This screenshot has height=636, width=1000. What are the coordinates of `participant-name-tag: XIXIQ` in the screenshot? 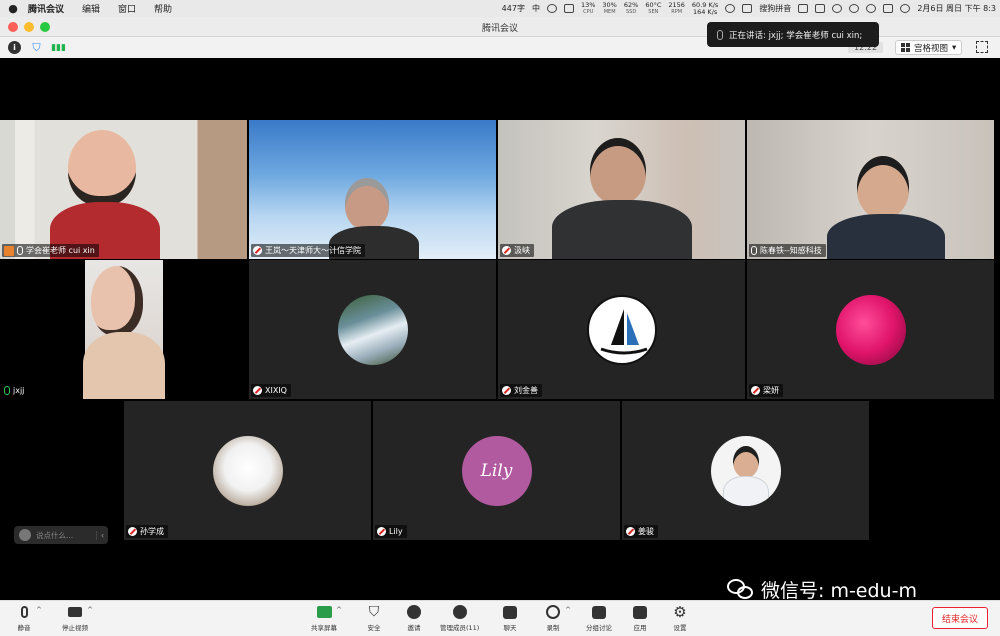 It's located at (271, 390).